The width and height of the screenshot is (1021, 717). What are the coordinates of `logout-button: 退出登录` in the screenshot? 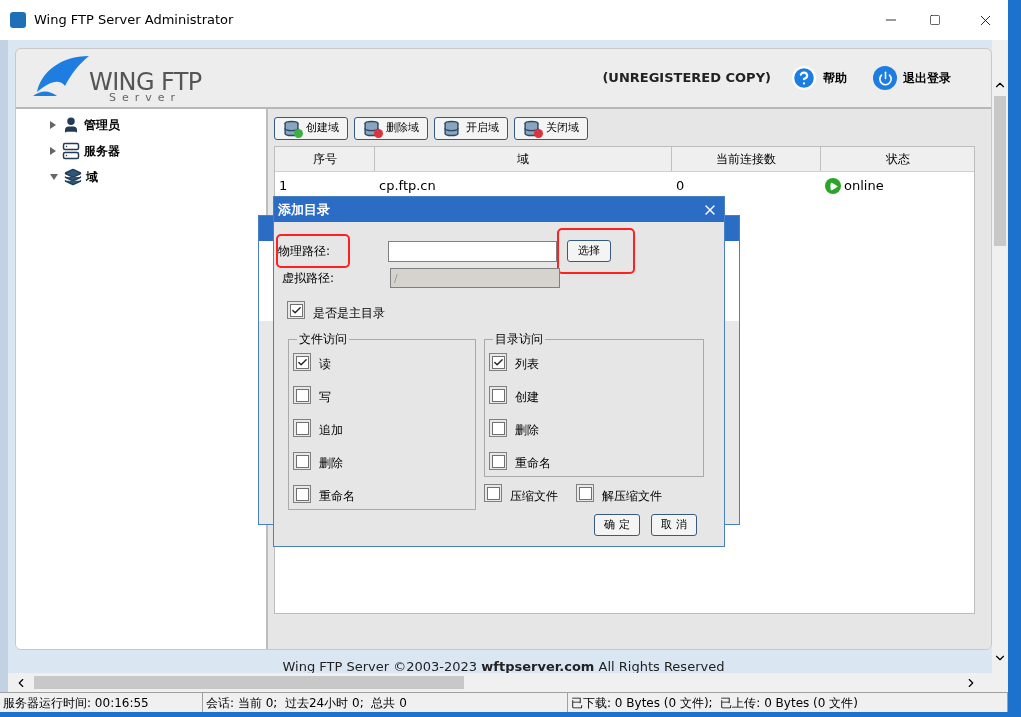 It's located at (912, 78).